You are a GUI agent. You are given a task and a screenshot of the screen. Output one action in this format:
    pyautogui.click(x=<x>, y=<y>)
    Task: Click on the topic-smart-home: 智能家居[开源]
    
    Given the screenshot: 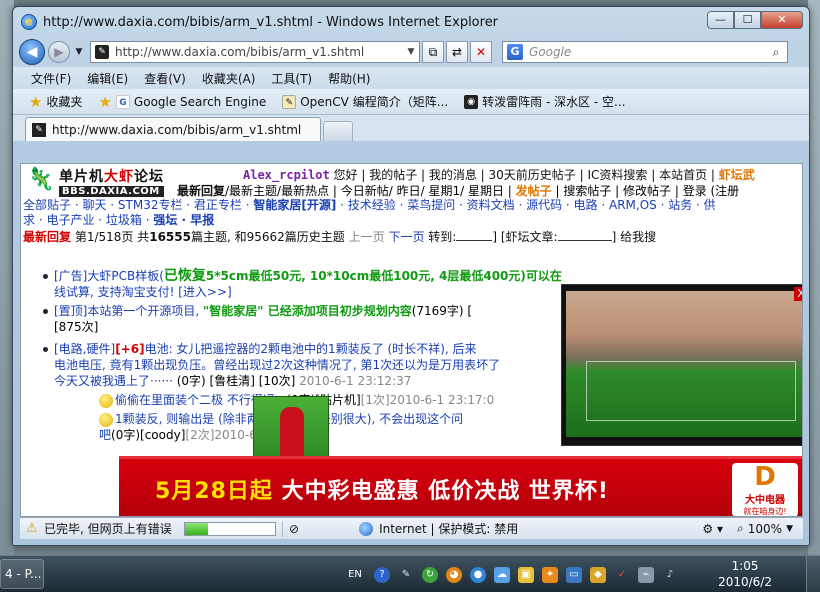 What is the action you would take?
    pyautogui.click(x=294, y=205)
    